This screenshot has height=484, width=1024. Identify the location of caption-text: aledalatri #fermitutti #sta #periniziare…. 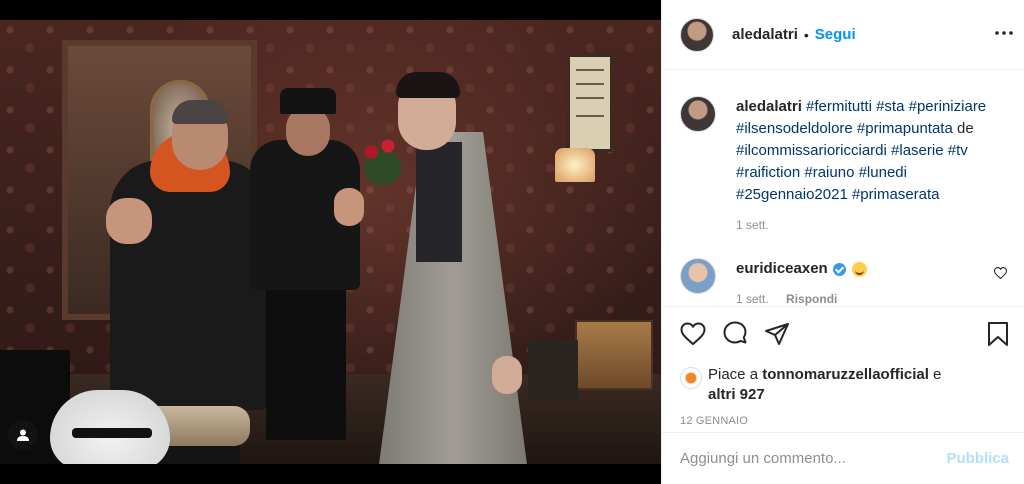
(871, 151).